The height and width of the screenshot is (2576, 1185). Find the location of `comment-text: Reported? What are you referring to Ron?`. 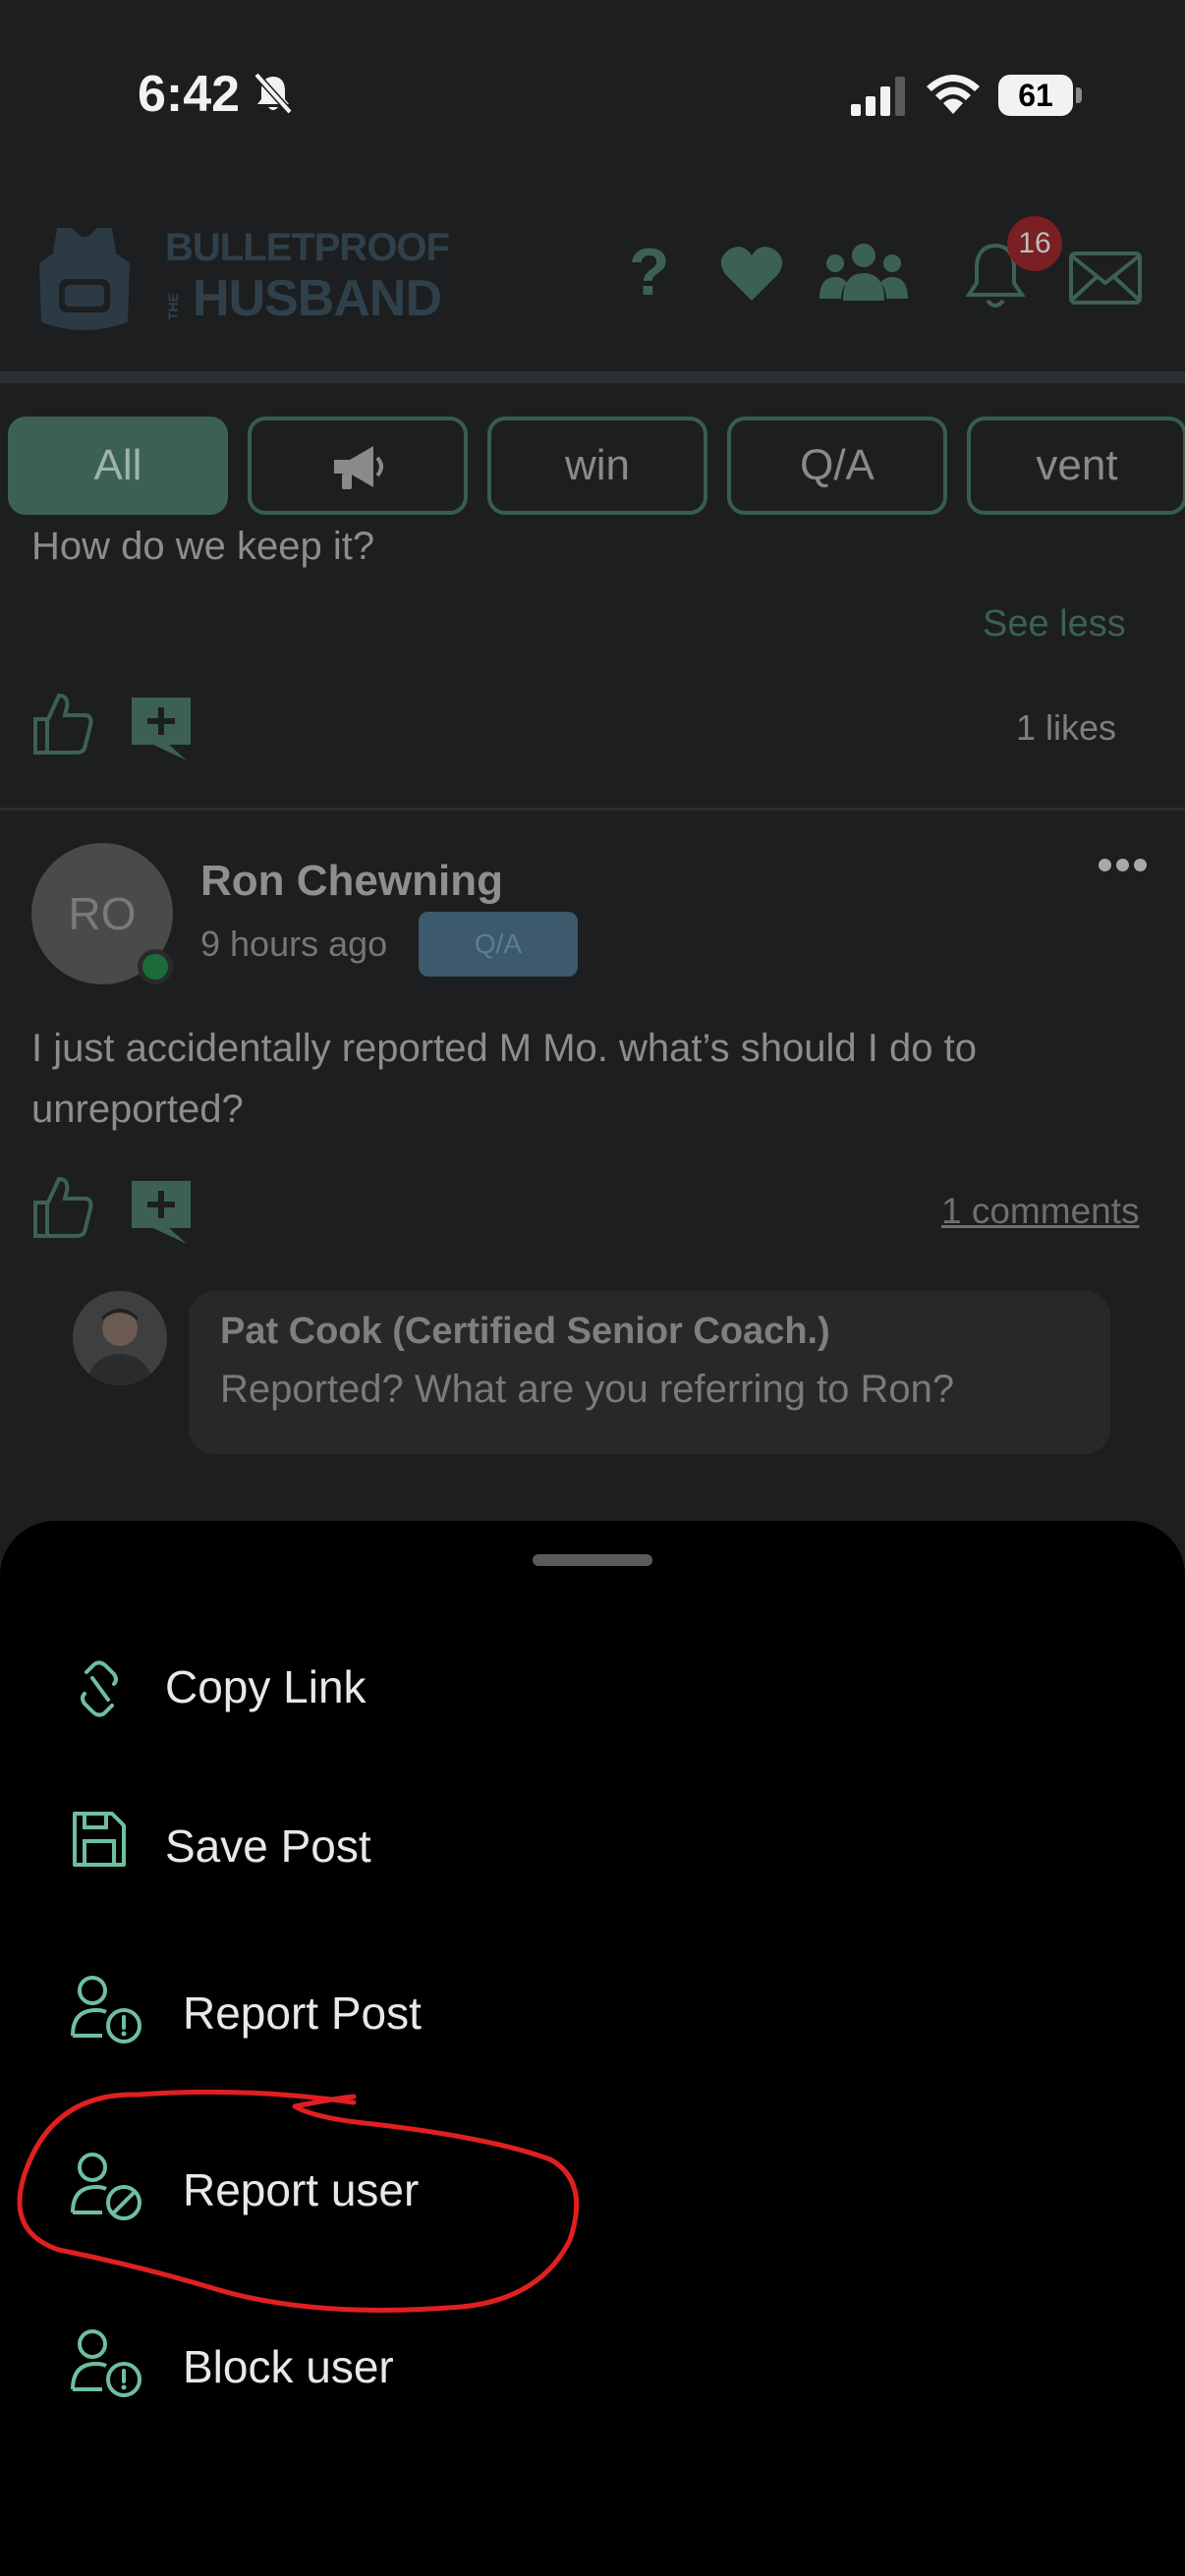

comment-text: Reported? What are you referring to Ron? is located at coordinates (588, 1389).